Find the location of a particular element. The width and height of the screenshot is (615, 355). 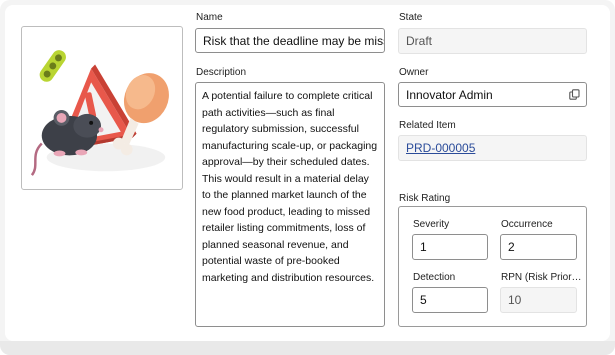

risk-warning-illustration-icon is located at coordinates (99, 113).